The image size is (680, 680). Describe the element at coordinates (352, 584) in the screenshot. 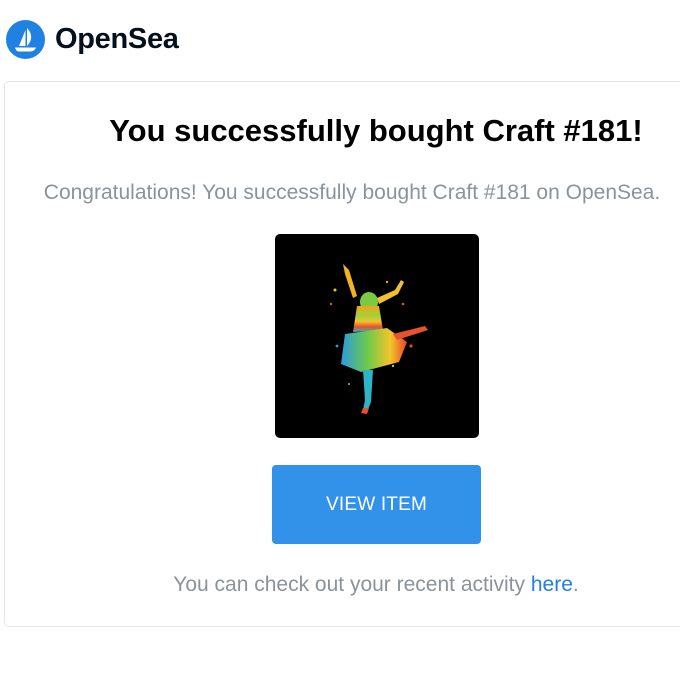

I see `footer-prefix: You can check out your recent activity` at that location.